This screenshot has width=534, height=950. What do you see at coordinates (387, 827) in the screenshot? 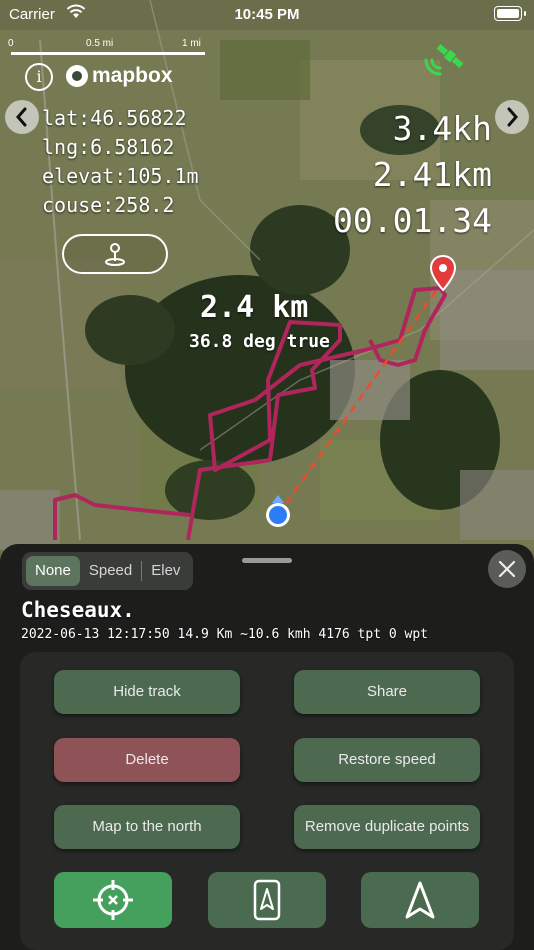
I see `remove-duplicates-button: Remove duplicate points` at bounding box center [387, 827].